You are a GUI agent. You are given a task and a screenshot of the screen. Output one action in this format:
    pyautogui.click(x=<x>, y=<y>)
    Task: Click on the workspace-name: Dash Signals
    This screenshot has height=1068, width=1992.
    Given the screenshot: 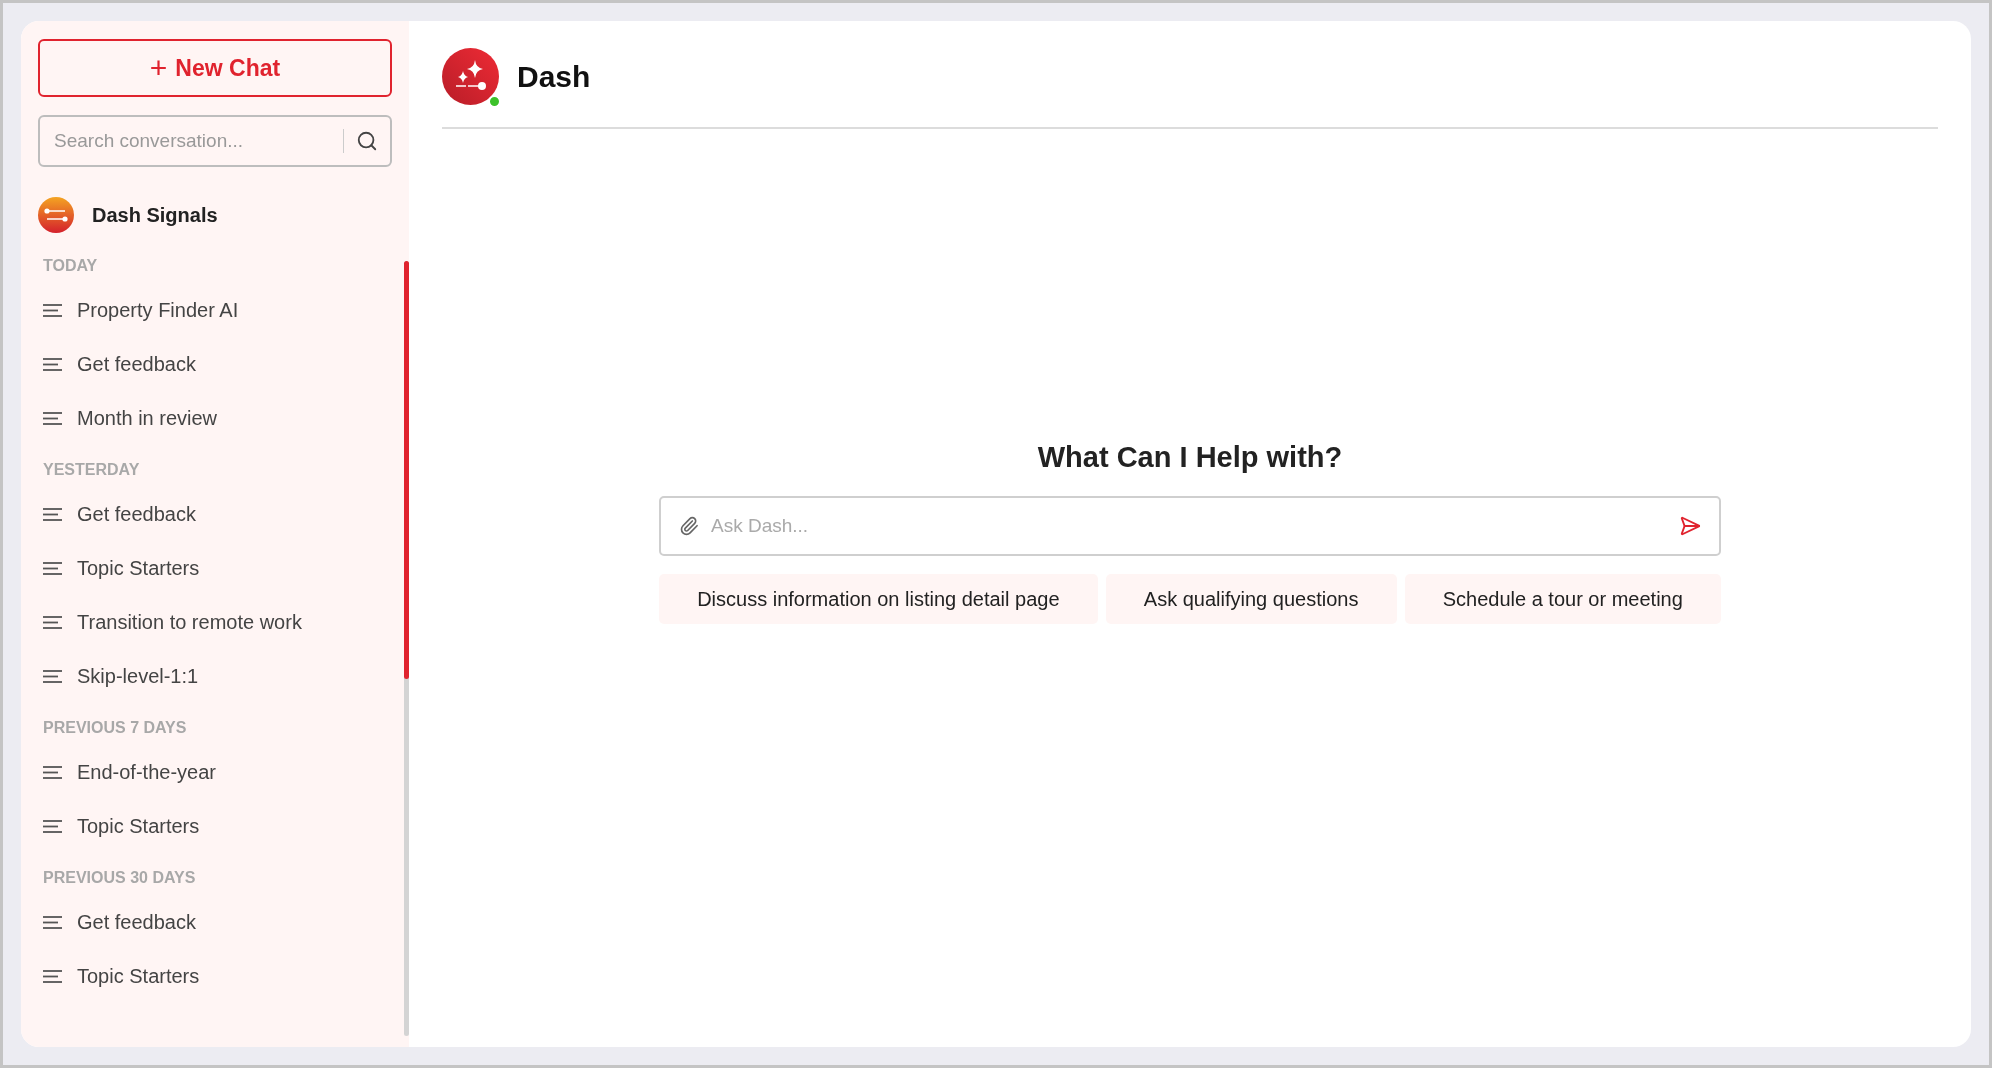 What is the action you would take?
    pyautogui.click(x=155, y=215)
    